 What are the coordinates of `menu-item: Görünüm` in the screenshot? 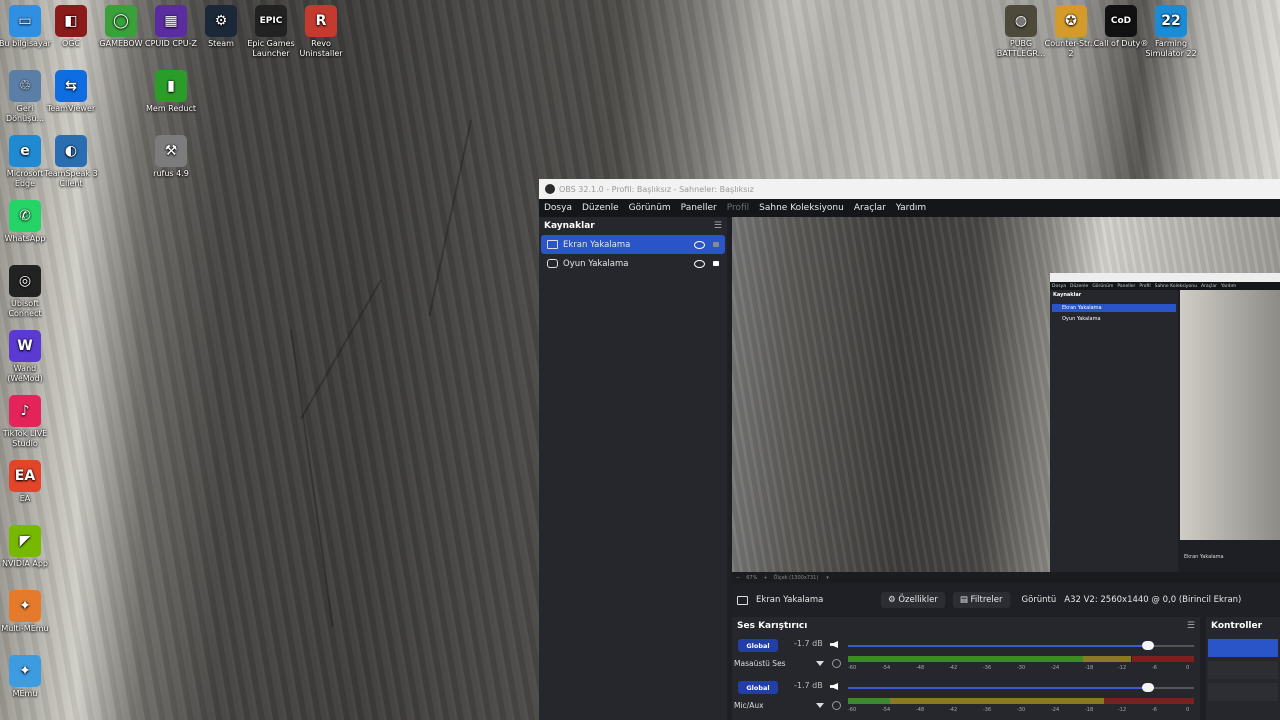 It's located at (650, 208).